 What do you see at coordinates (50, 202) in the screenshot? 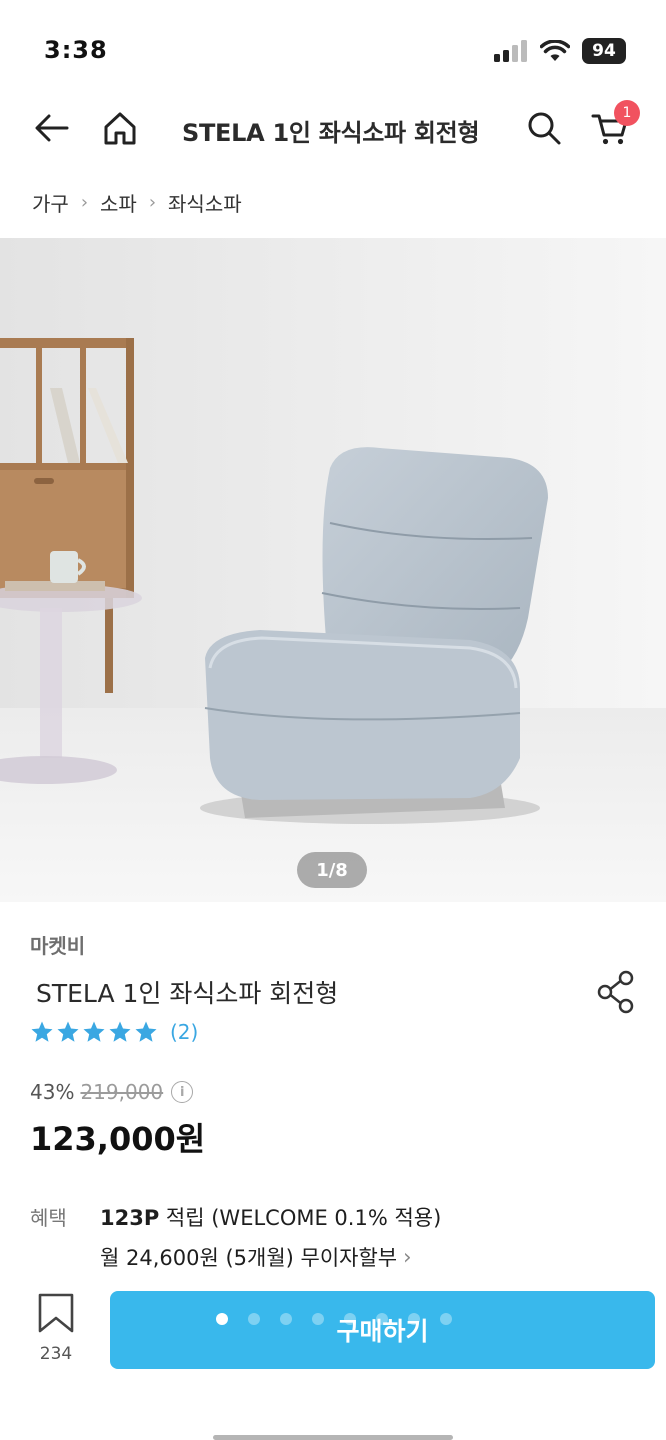
I see `breadcrumb-item-furniture: 가구` at bounding box center [50, 202].